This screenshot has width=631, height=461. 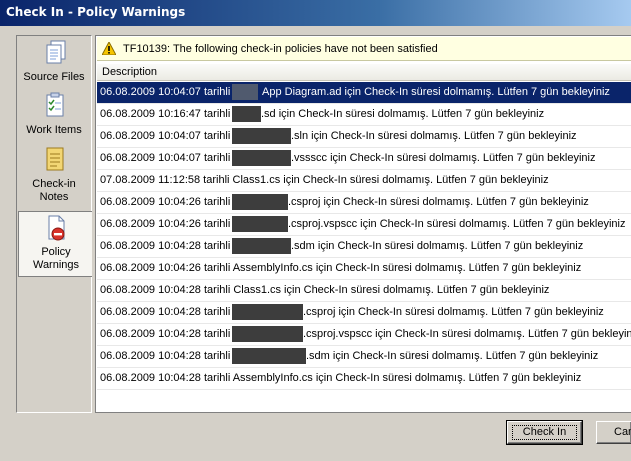 I want to click on sidebar-item-label: Source Files, so click(x=54, y=77).